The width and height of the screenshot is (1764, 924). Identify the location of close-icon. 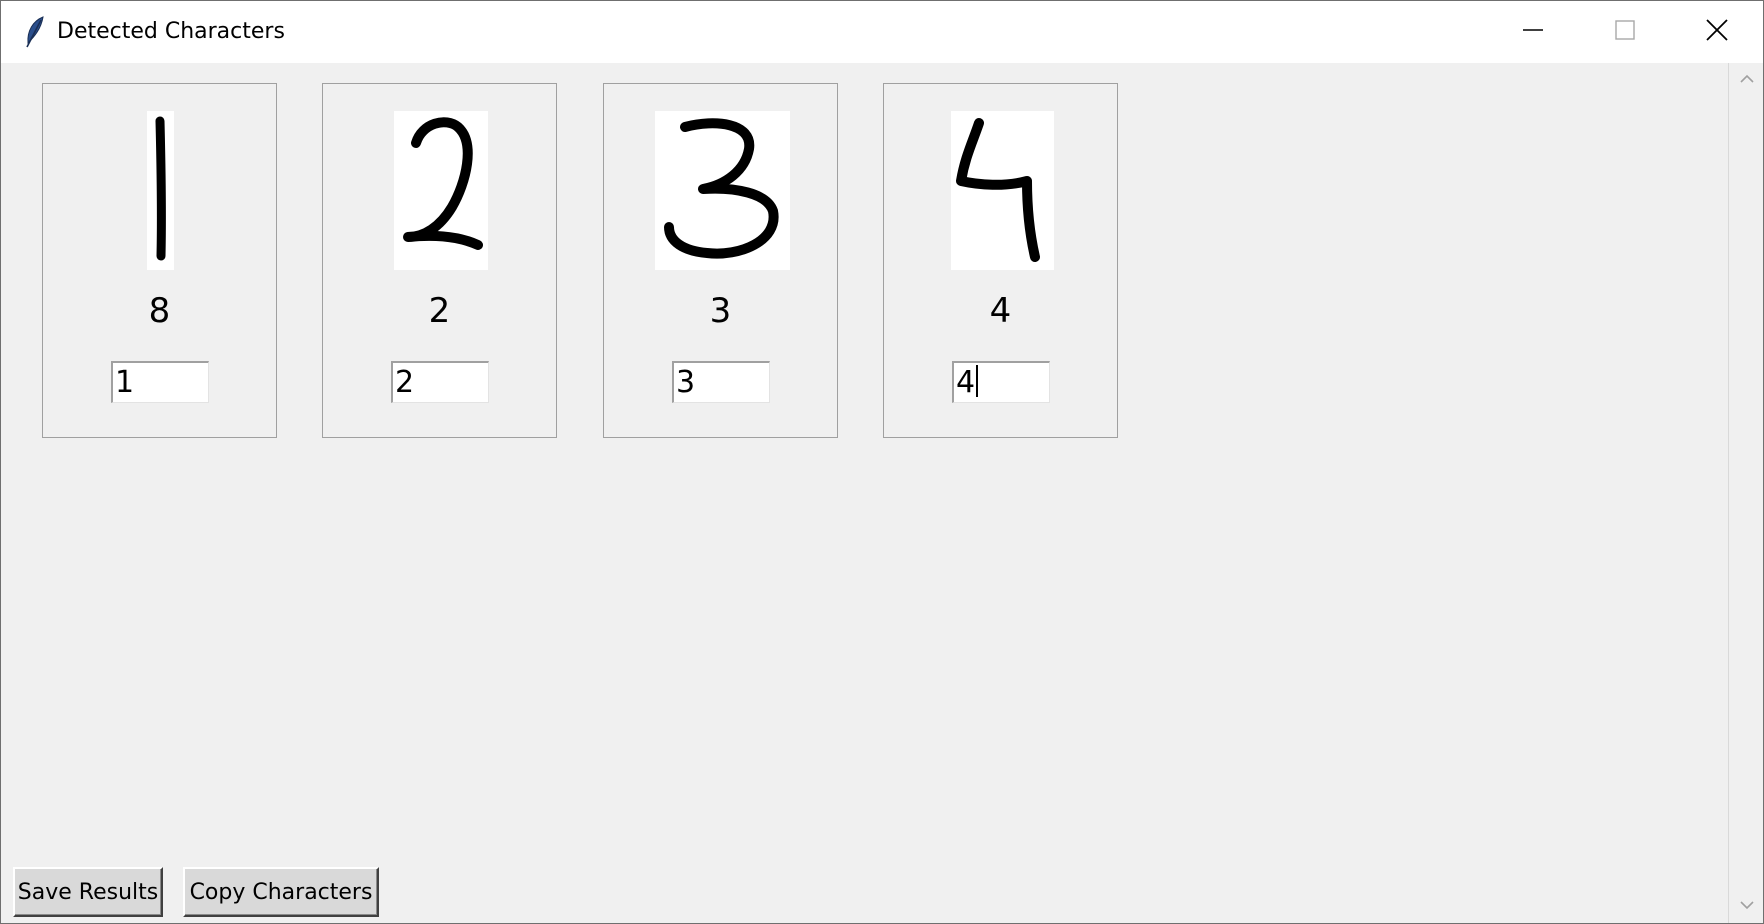
(1717, 32).